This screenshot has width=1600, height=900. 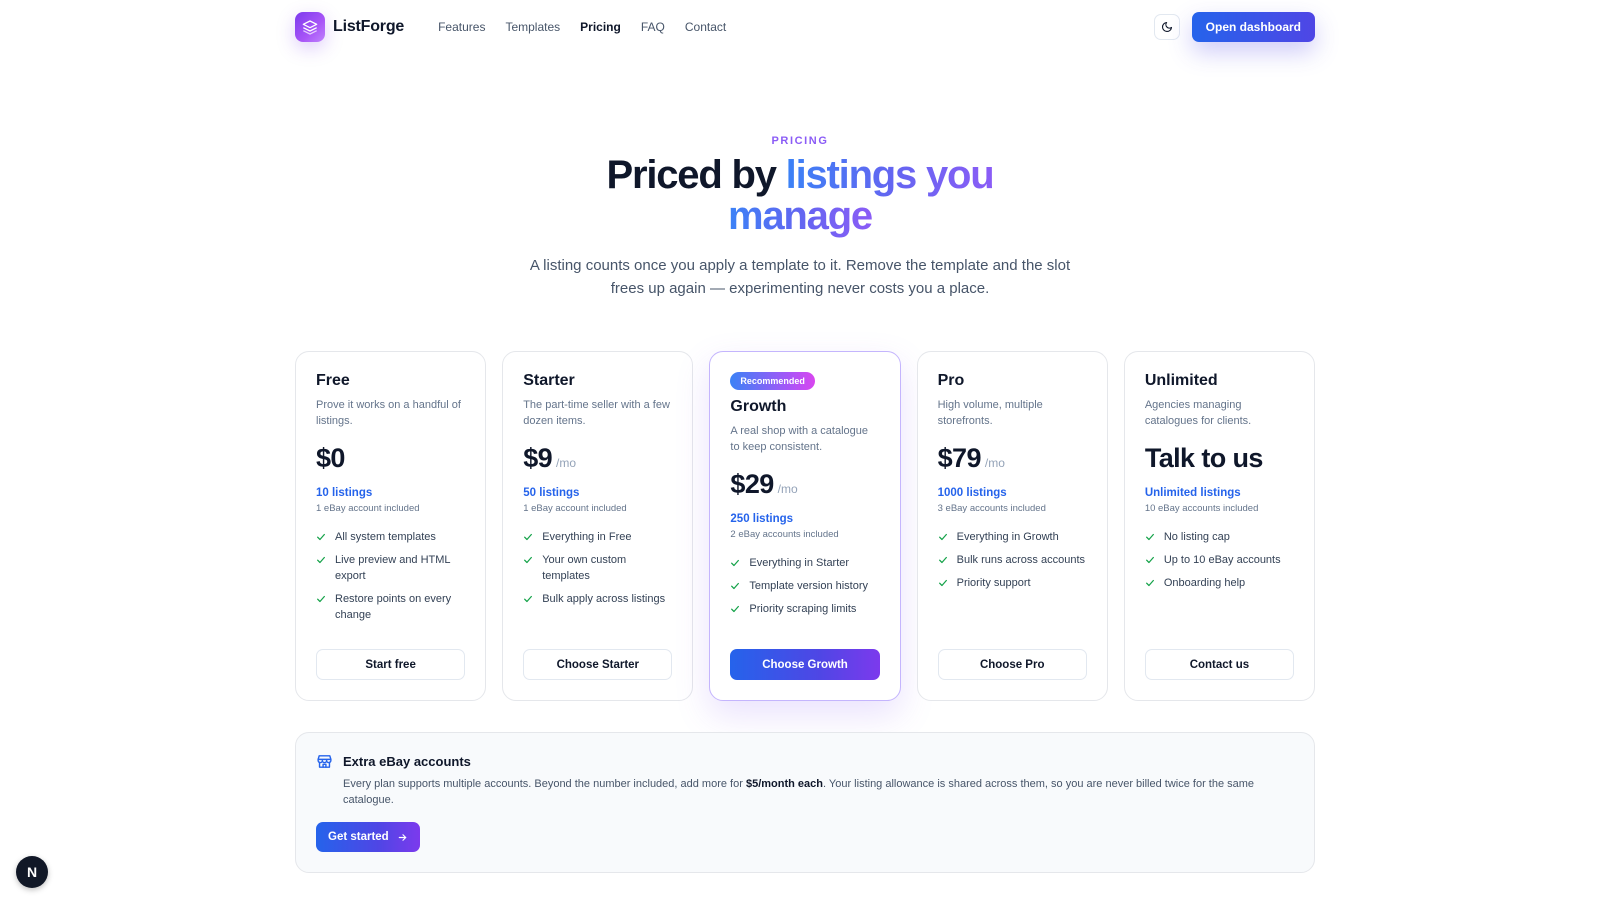 I want to click on recommended-badge: Recommended, so click(x=772, y=381).